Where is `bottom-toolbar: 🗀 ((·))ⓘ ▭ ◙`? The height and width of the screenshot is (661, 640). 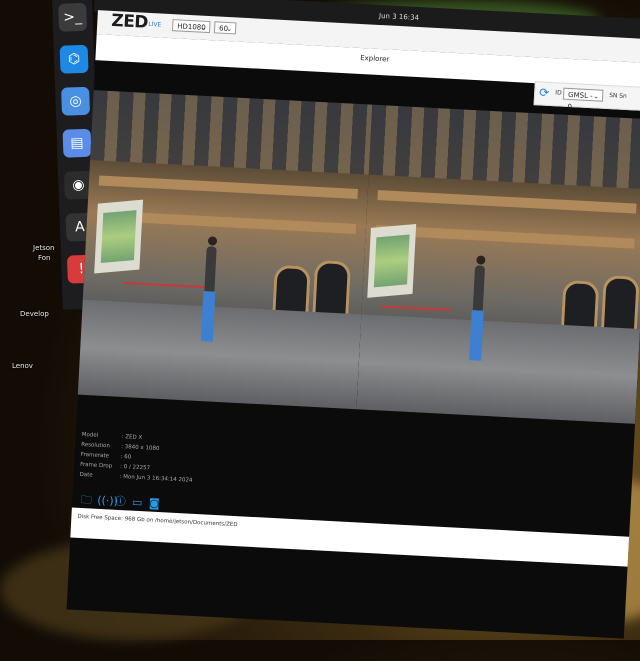 bottom-toolbar: 🗀 ((·))ⓘ ▭ ◙ is located at coordinates (123, 499).